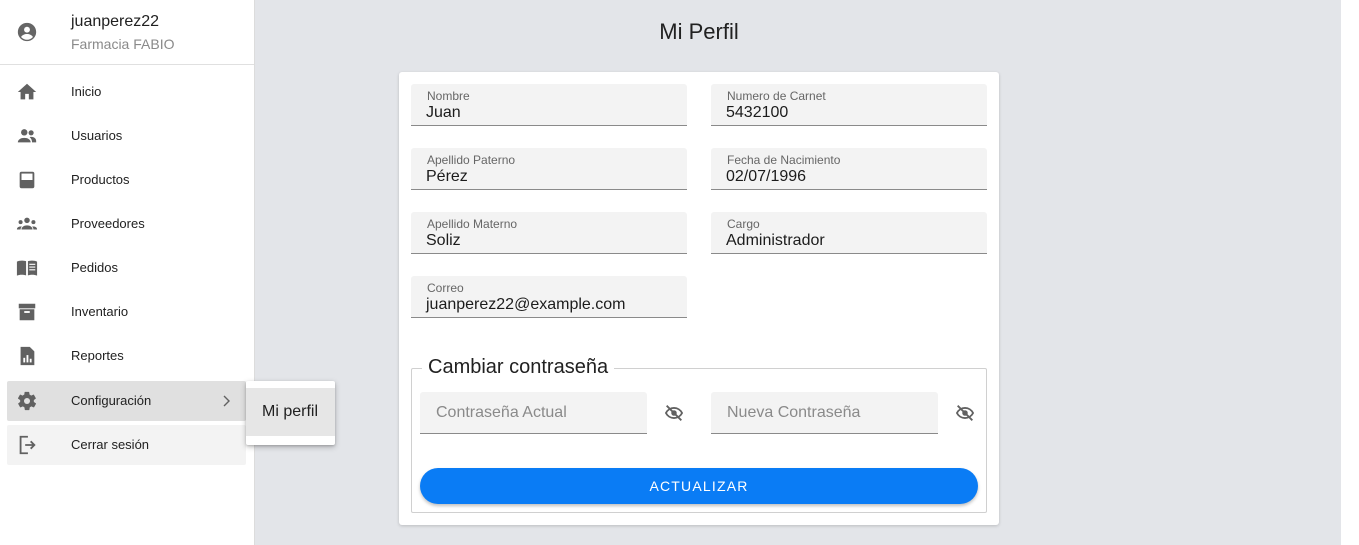 Image resolution: width=1359 pixels, height=545 pixels. Describe the element at coordinates (111, 400) in the screenshot. I see `sidebar-item-label: Configuración` at that location.